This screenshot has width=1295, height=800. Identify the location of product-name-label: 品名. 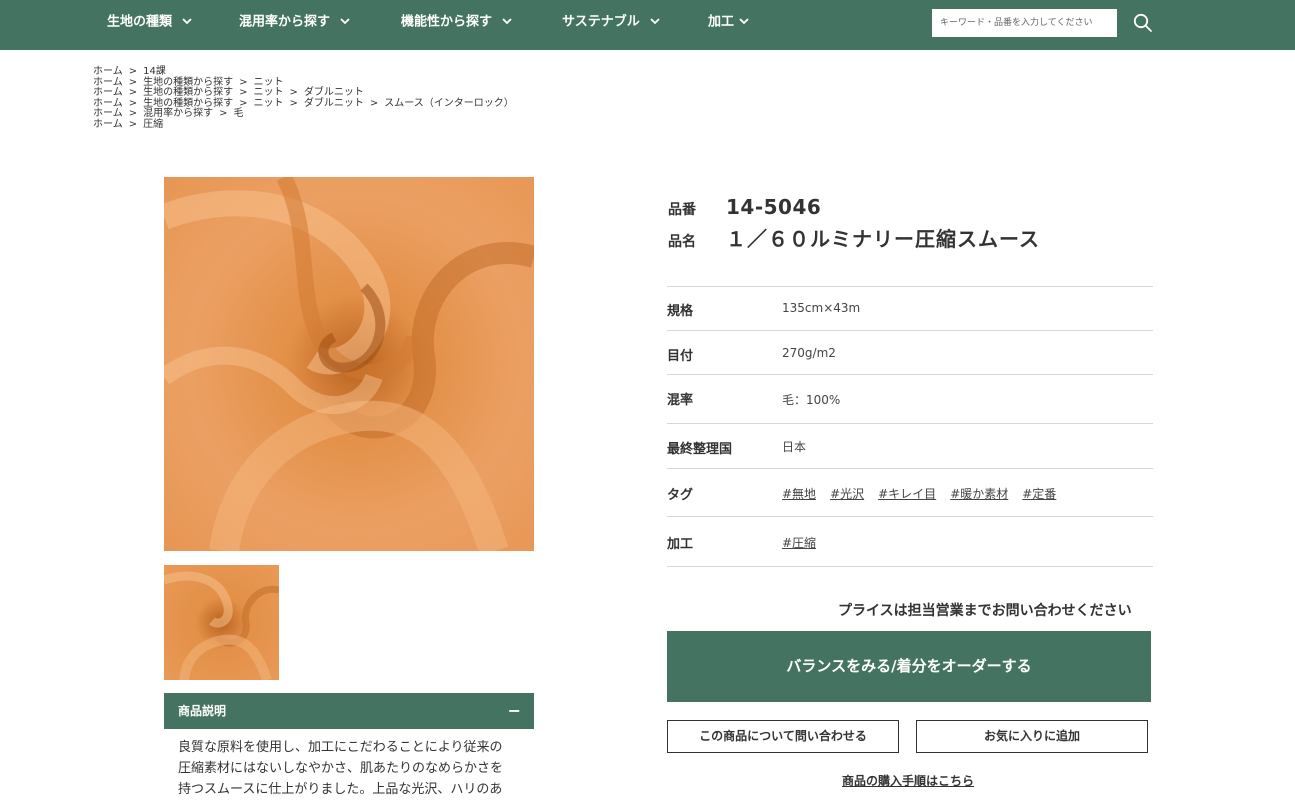
(682, 242).